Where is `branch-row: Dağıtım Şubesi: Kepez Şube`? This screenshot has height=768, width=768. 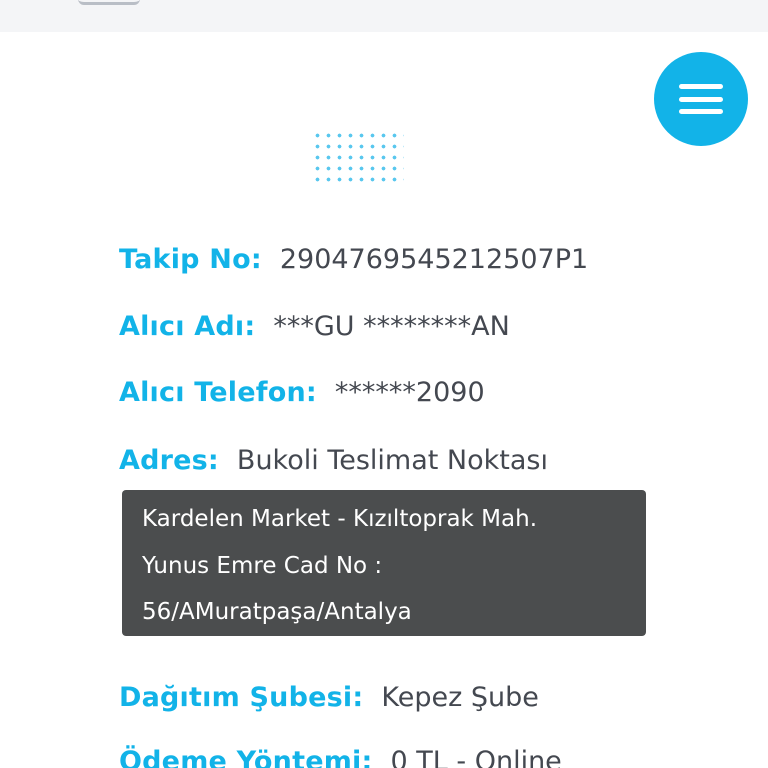
branch-row: Dağıtım Şubesi: Kepez Şube is located at coordinates (329, 698).